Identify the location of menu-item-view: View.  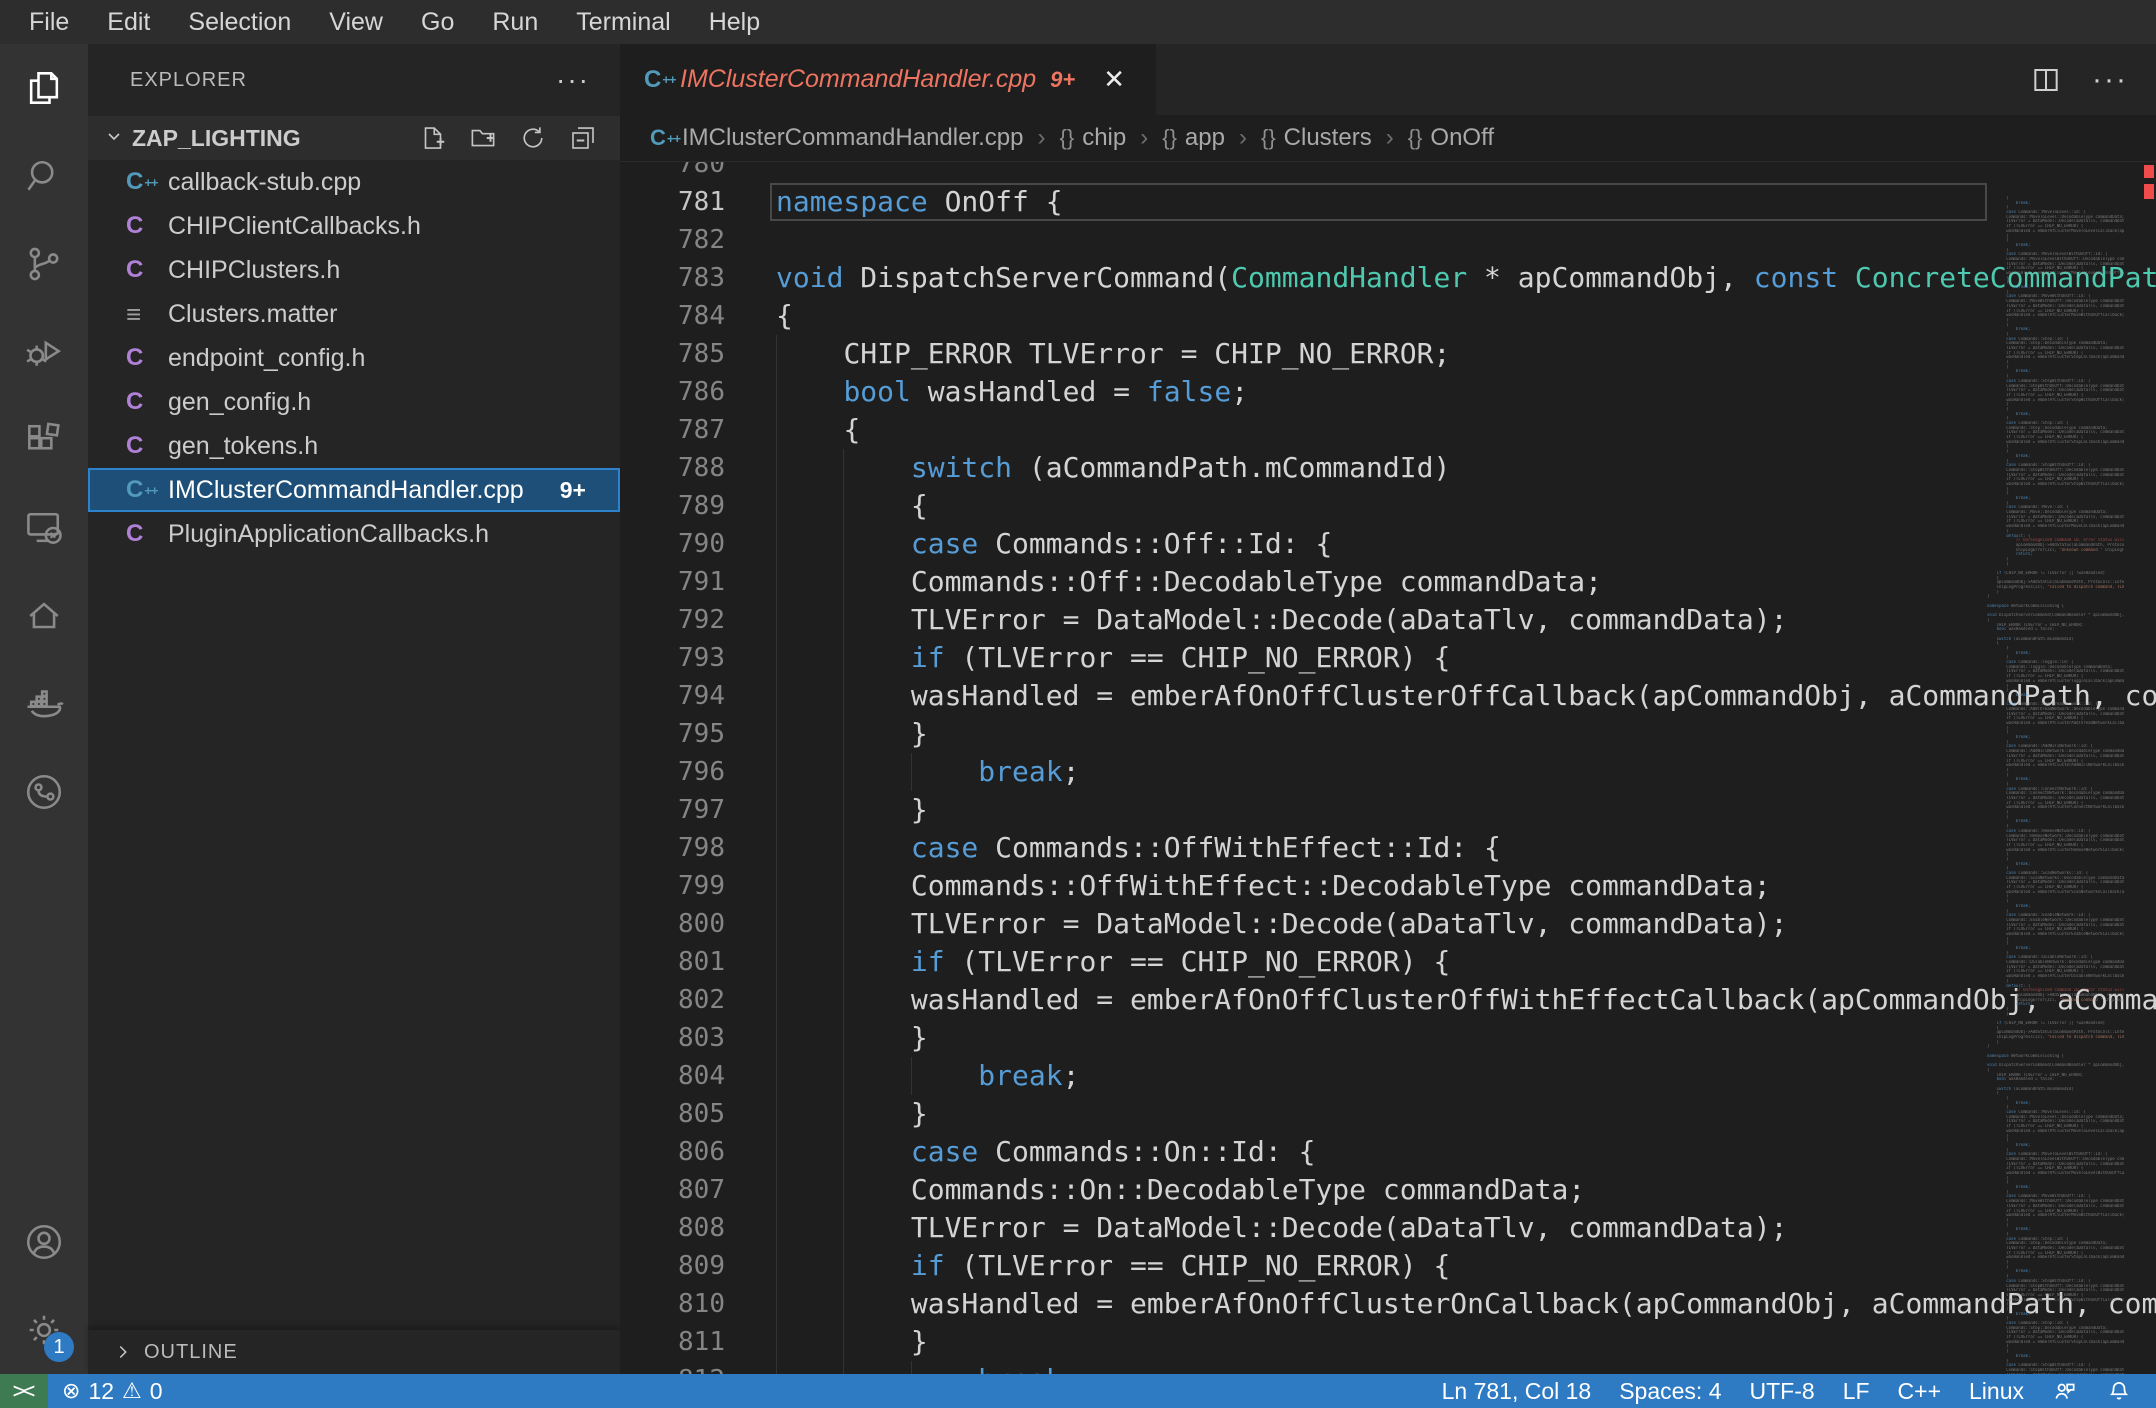
(356, 22).